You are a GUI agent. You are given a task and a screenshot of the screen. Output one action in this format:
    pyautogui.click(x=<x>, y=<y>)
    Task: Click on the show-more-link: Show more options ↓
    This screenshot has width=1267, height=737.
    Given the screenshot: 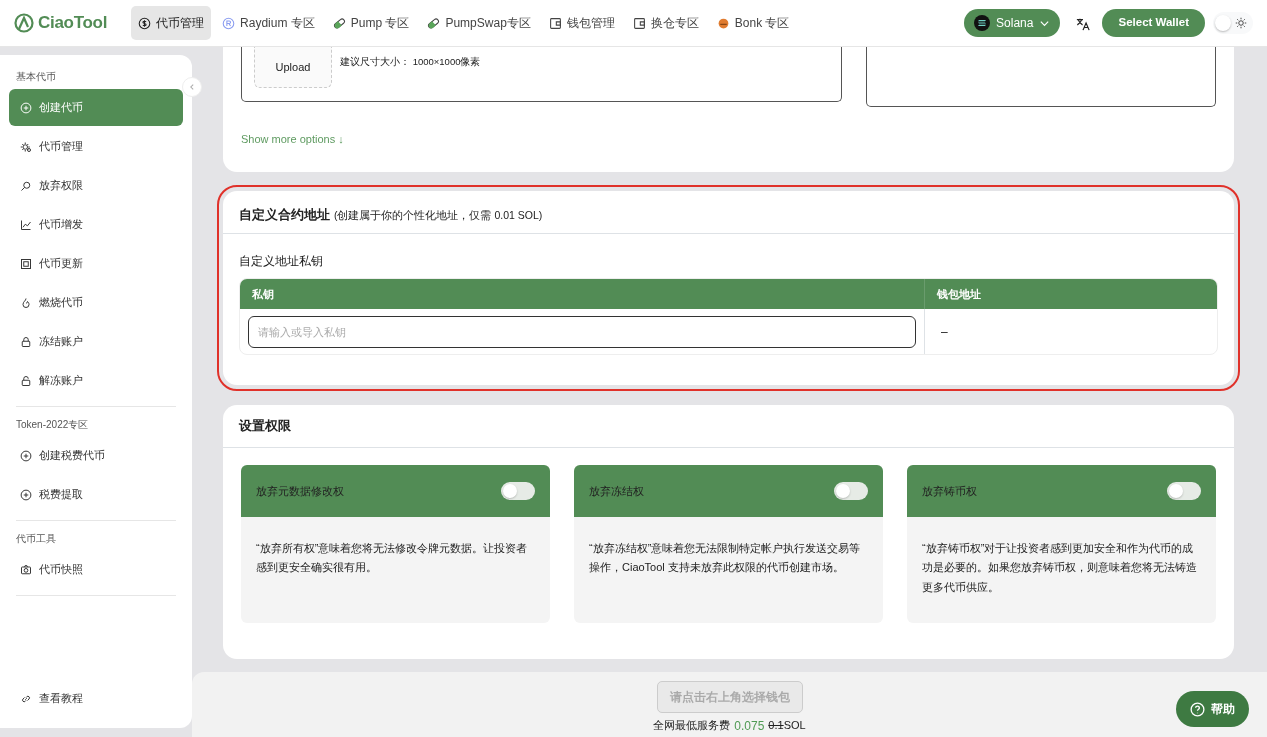 What is the action you would take?
    pyautogui.click(x=292, y=139)
    